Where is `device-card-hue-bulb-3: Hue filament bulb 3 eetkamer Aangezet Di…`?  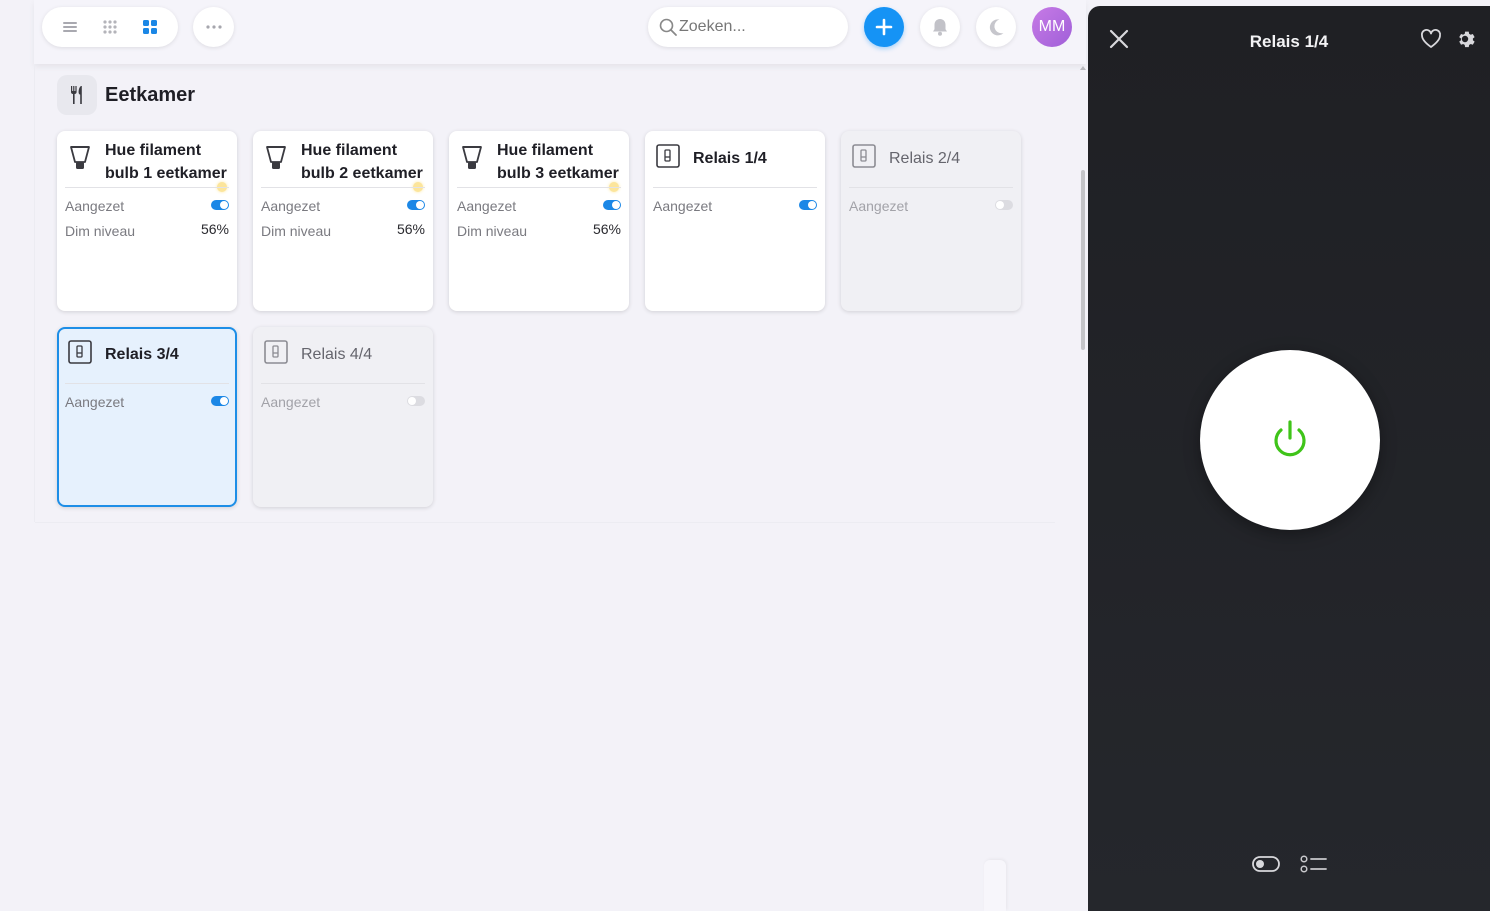 device-card-hue-bulb-3: Hue filament bulb 3 eetkamer Aangezet Di… is located at coordinates (539, 221).